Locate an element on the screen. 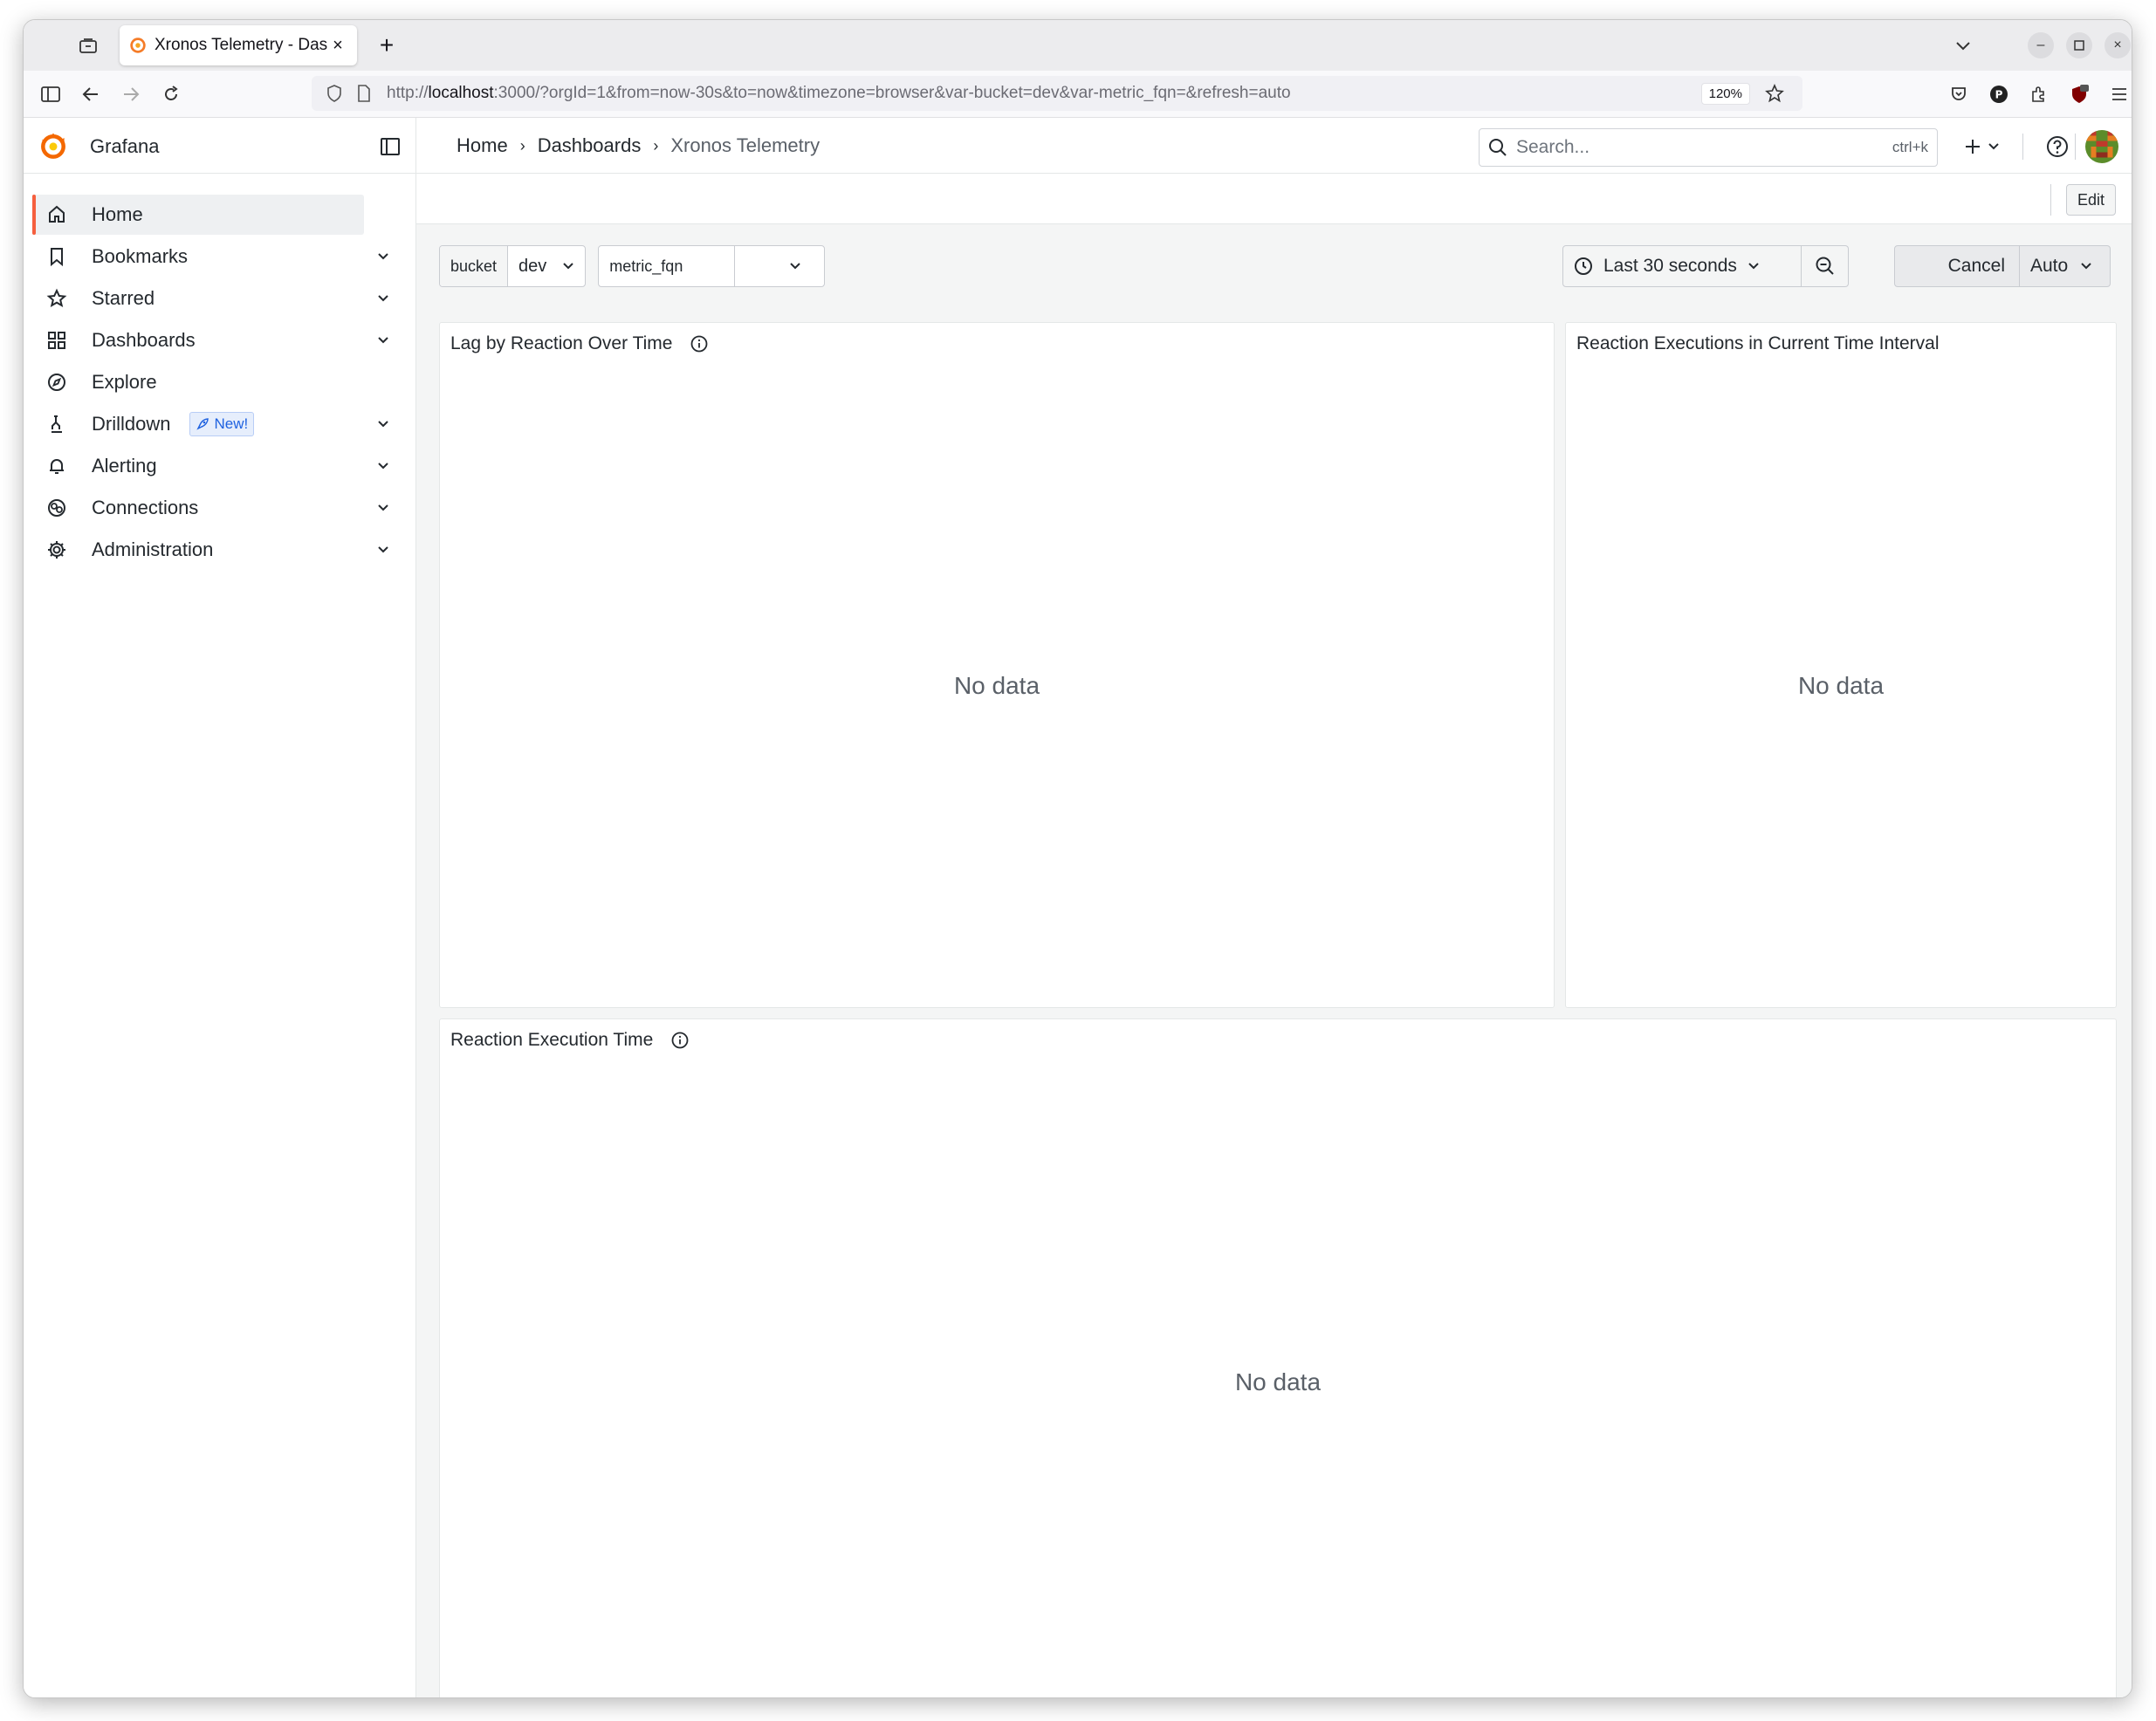 The image size is (2156, 1721). variable-metric-fqn: metric_fqn is located at coordinates (712, 266).